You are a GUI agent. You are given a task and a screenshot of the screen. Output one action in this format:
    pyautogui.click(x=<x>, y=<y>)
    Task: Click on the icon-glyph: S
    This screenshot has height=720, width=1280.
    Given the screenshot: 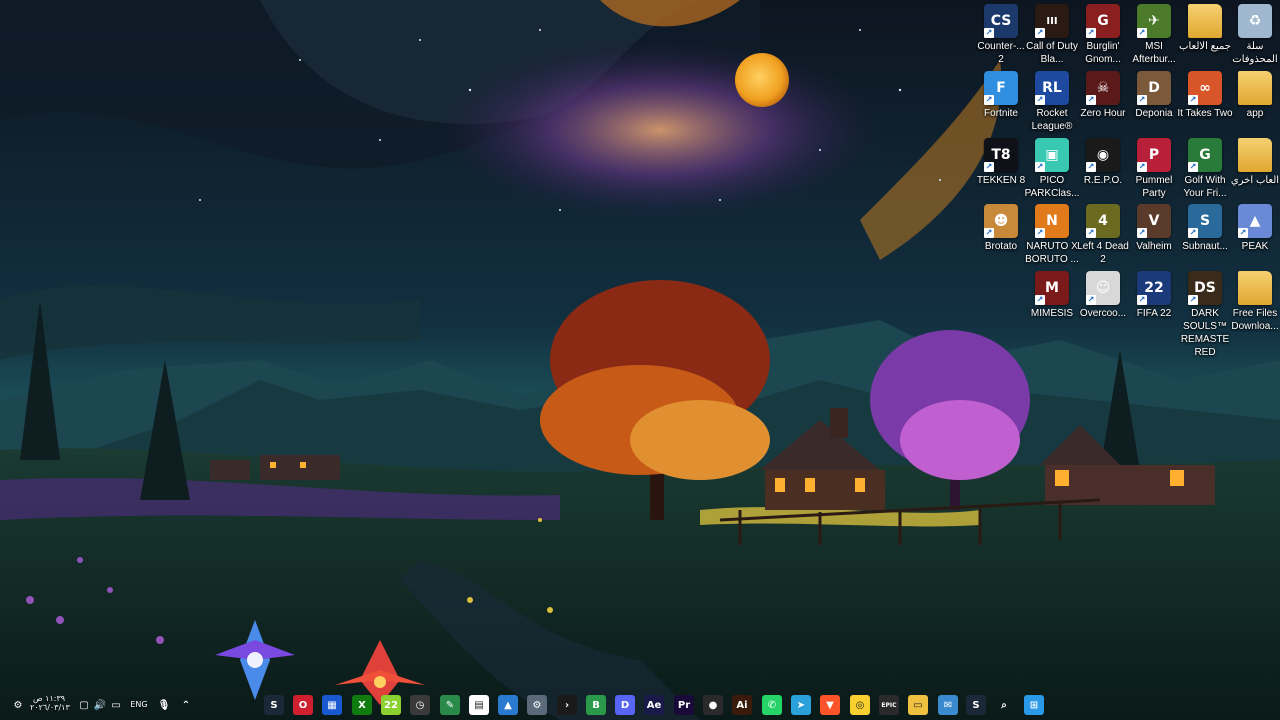 What is the action you would take?
    pyautogui.click(x=1205, y=221)
    